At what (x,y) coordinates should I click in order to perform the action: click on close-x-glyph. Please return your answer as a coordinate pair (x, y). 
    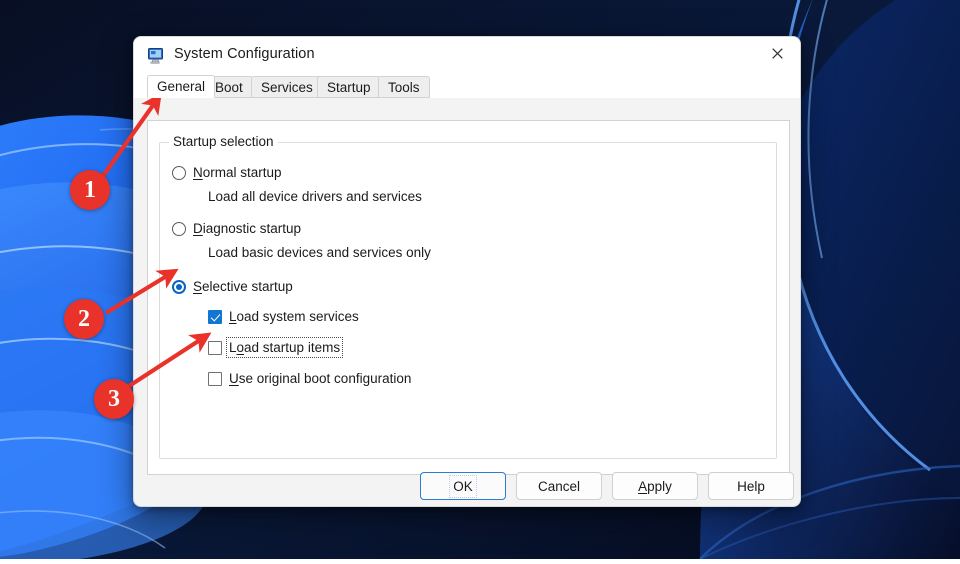
    Looking at the image, I should click on (777, 53).